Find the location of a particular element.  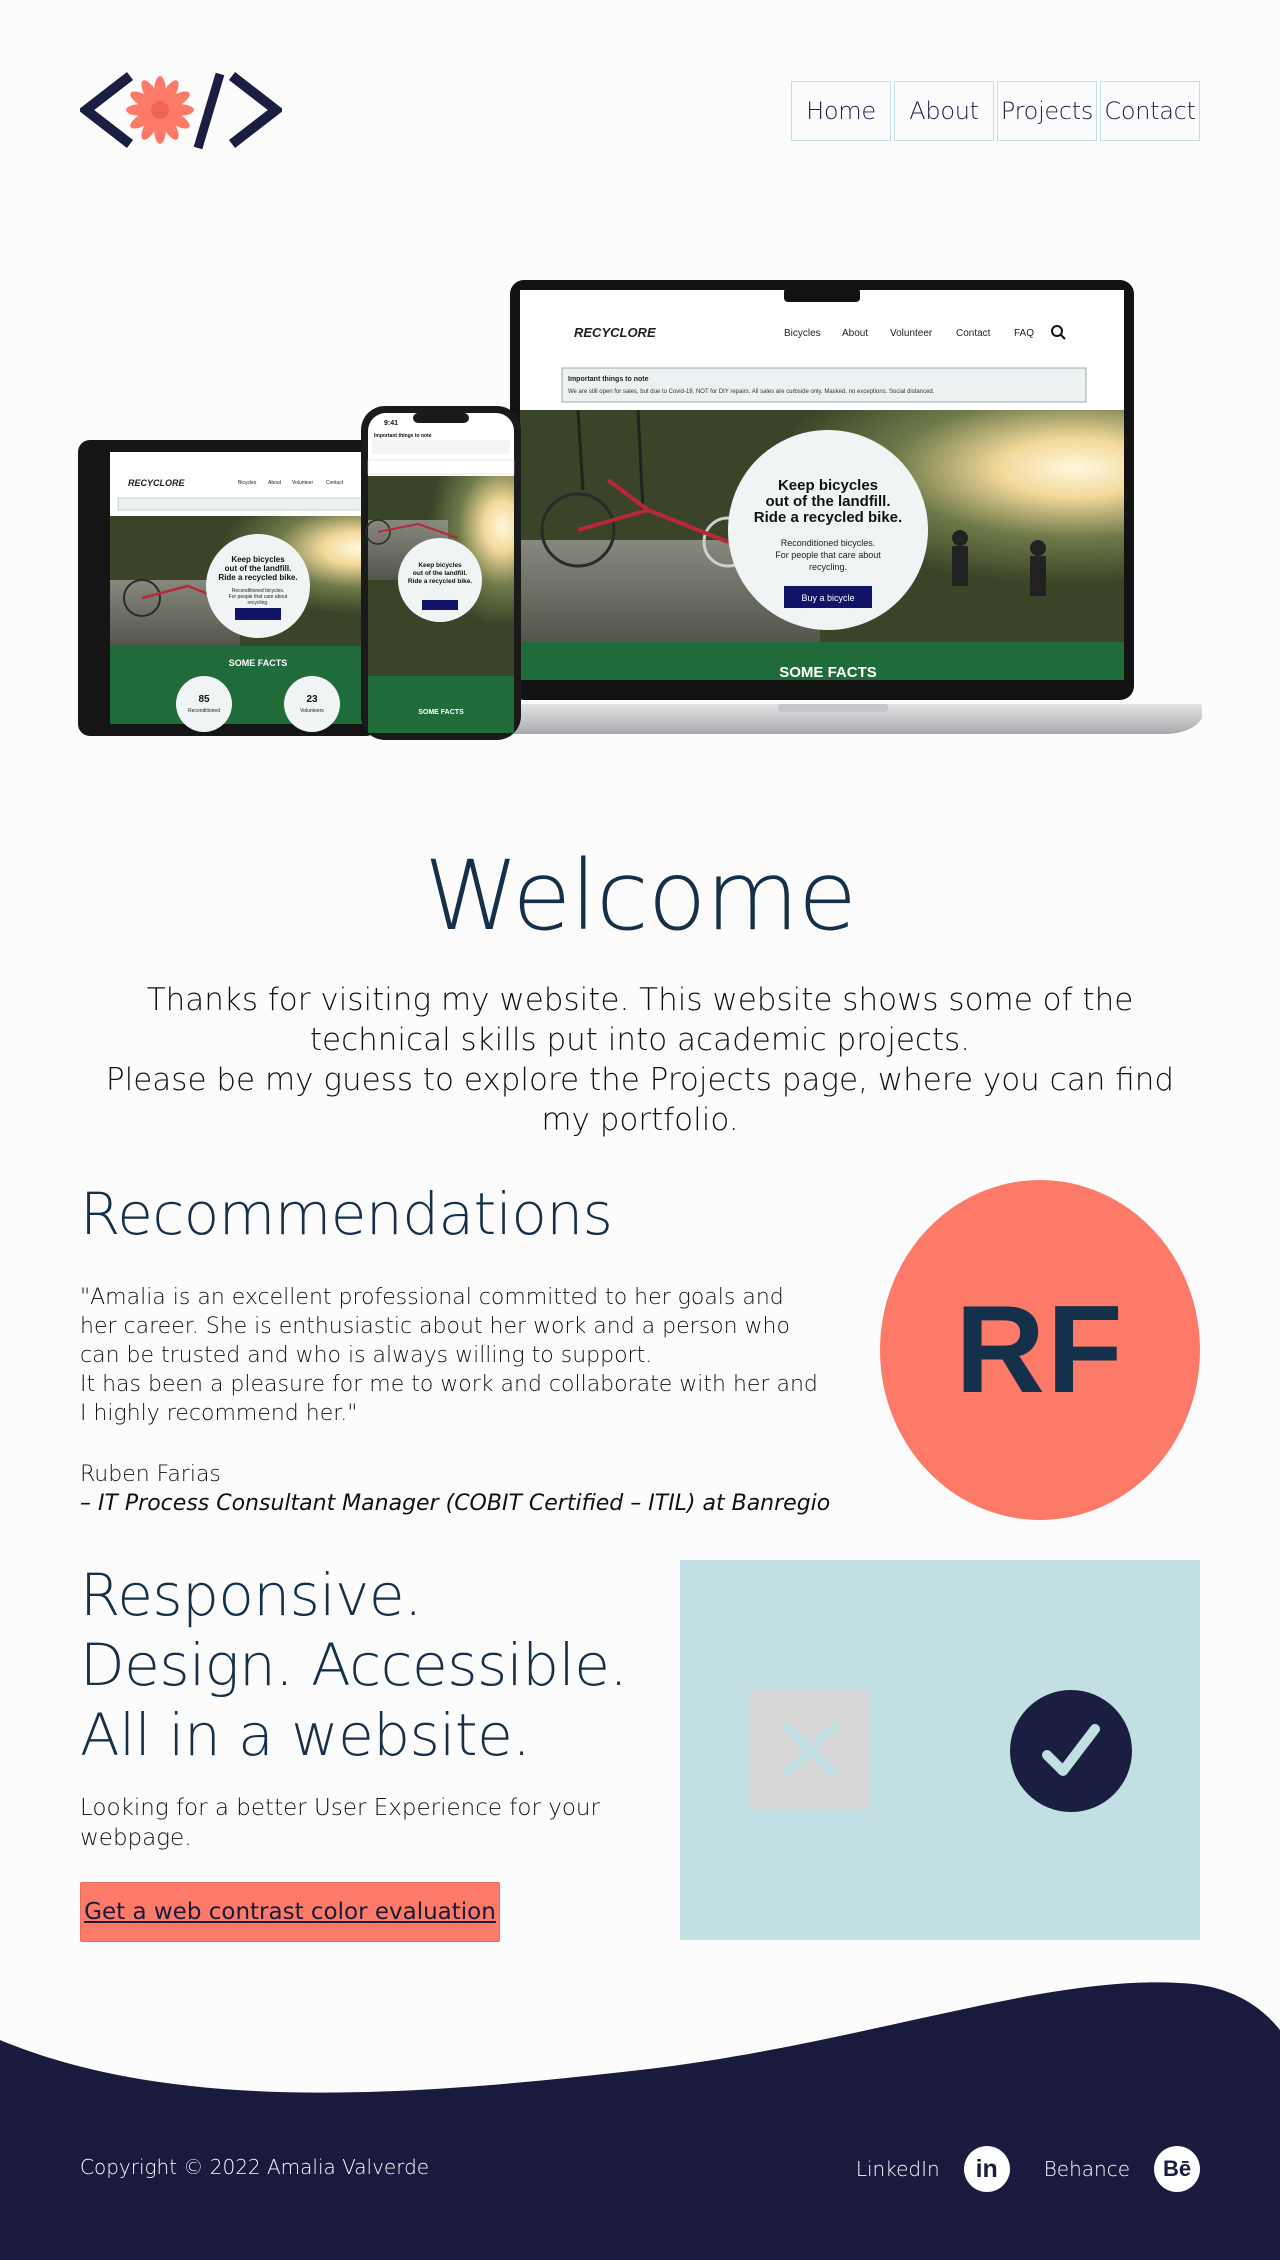

linkedin-icon: in is located at coordinates (986, 2169).